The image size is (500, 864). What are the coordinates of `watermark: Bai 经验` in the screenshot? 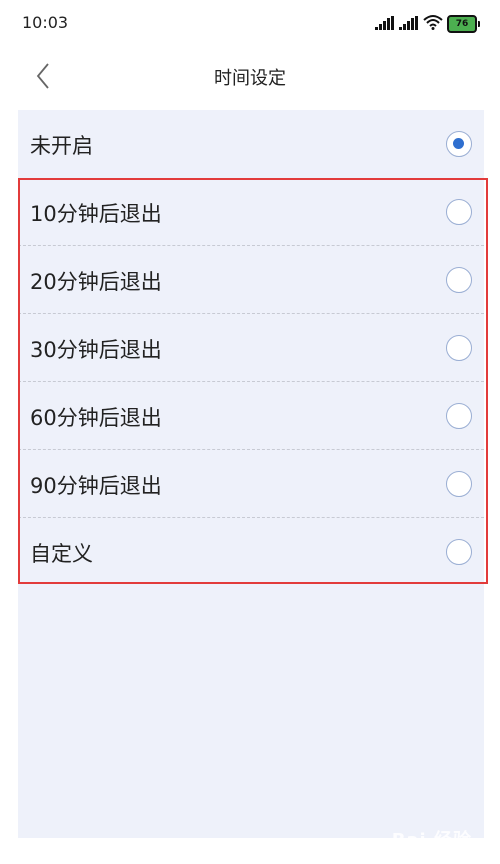 It's located at (431, 840).